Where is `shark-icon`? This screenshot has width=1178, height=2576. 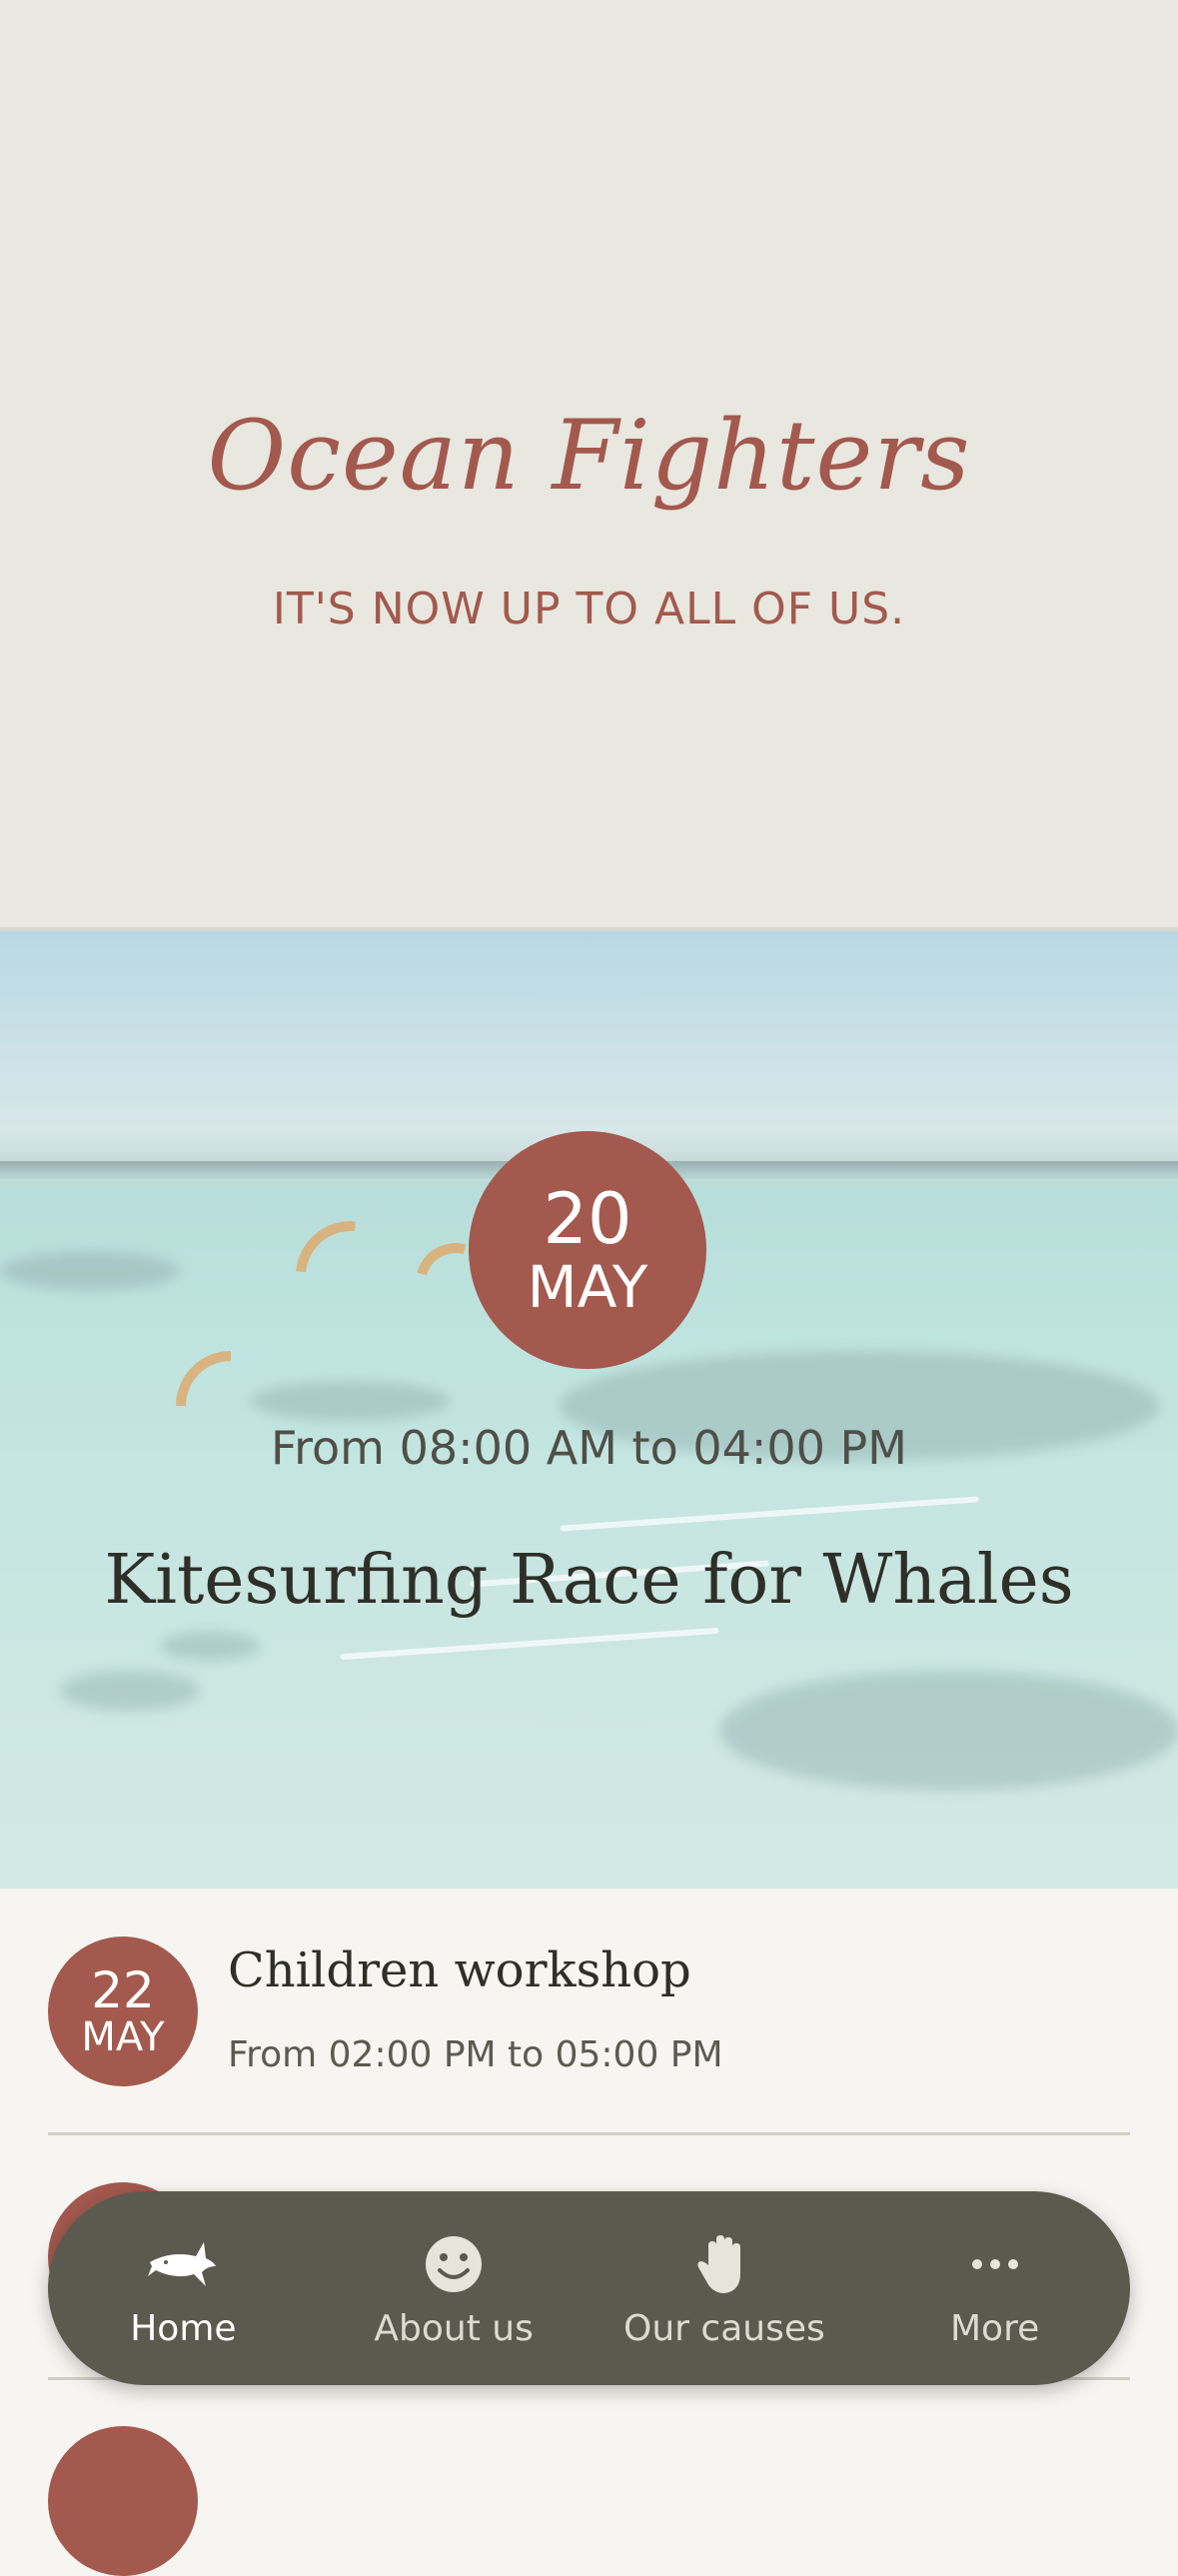 shark-icon is located at coordinates (183, 2264).